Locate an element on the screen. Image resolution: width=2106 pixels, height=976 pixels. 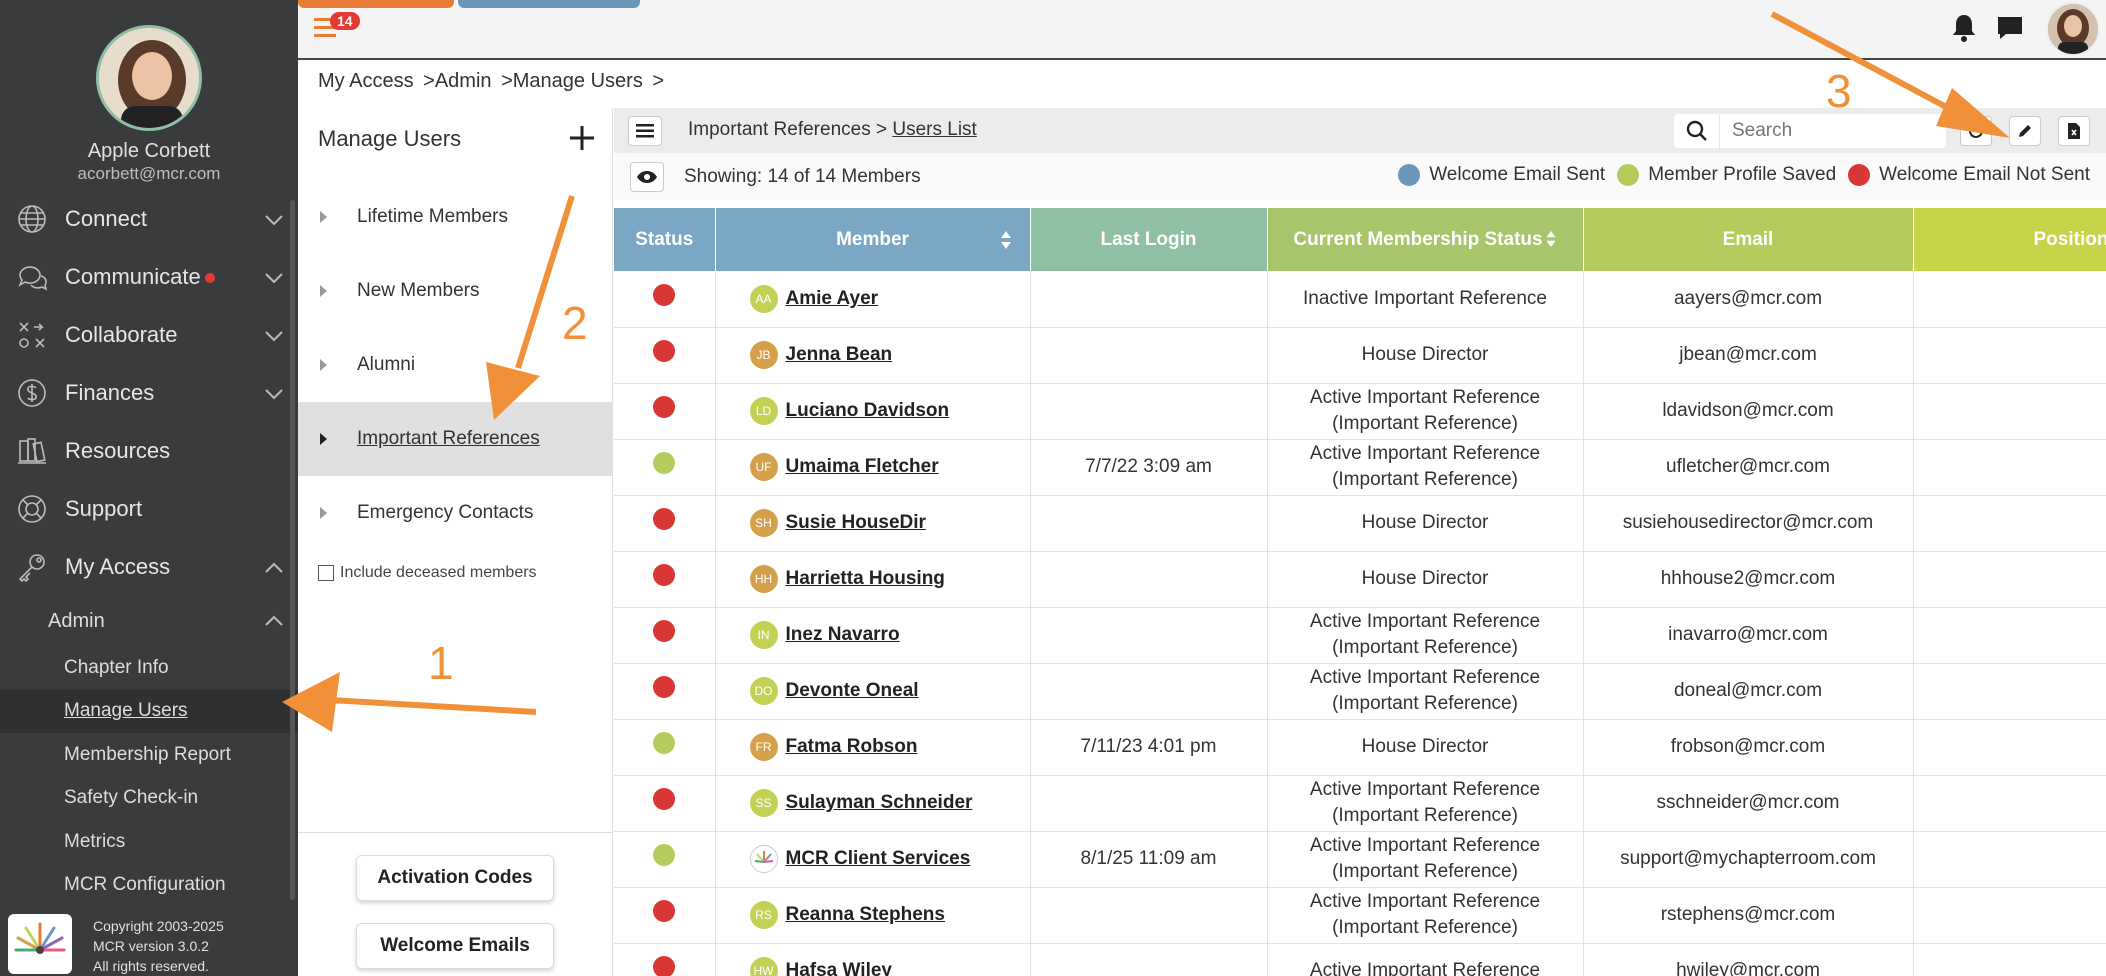
last-login-cell: 7/7/22 3:09 am is located at coordinates (1149, 467).